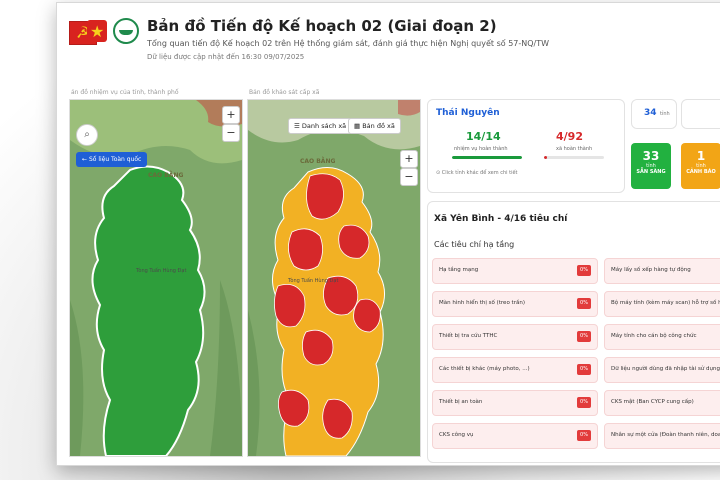 This screenshot has height=480, width=720. I want to click on tab-commune-map: ▦ Bản đồ xã, so click(374, 126).